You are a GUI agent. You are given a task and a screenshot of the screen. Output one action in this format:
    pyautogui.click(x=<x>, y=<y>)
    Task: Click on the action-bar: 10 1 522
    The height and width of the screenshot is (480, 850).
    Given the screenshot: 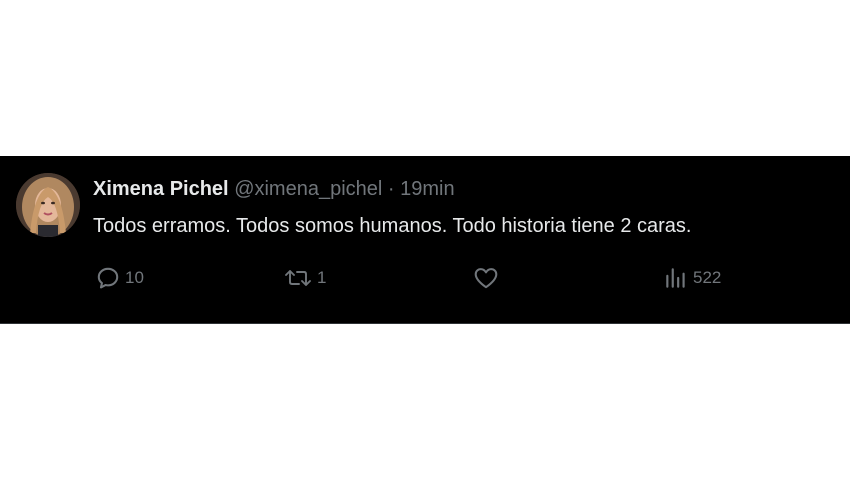 What is the action you would take?
    pyautogui.click(x=425, y=278)
    